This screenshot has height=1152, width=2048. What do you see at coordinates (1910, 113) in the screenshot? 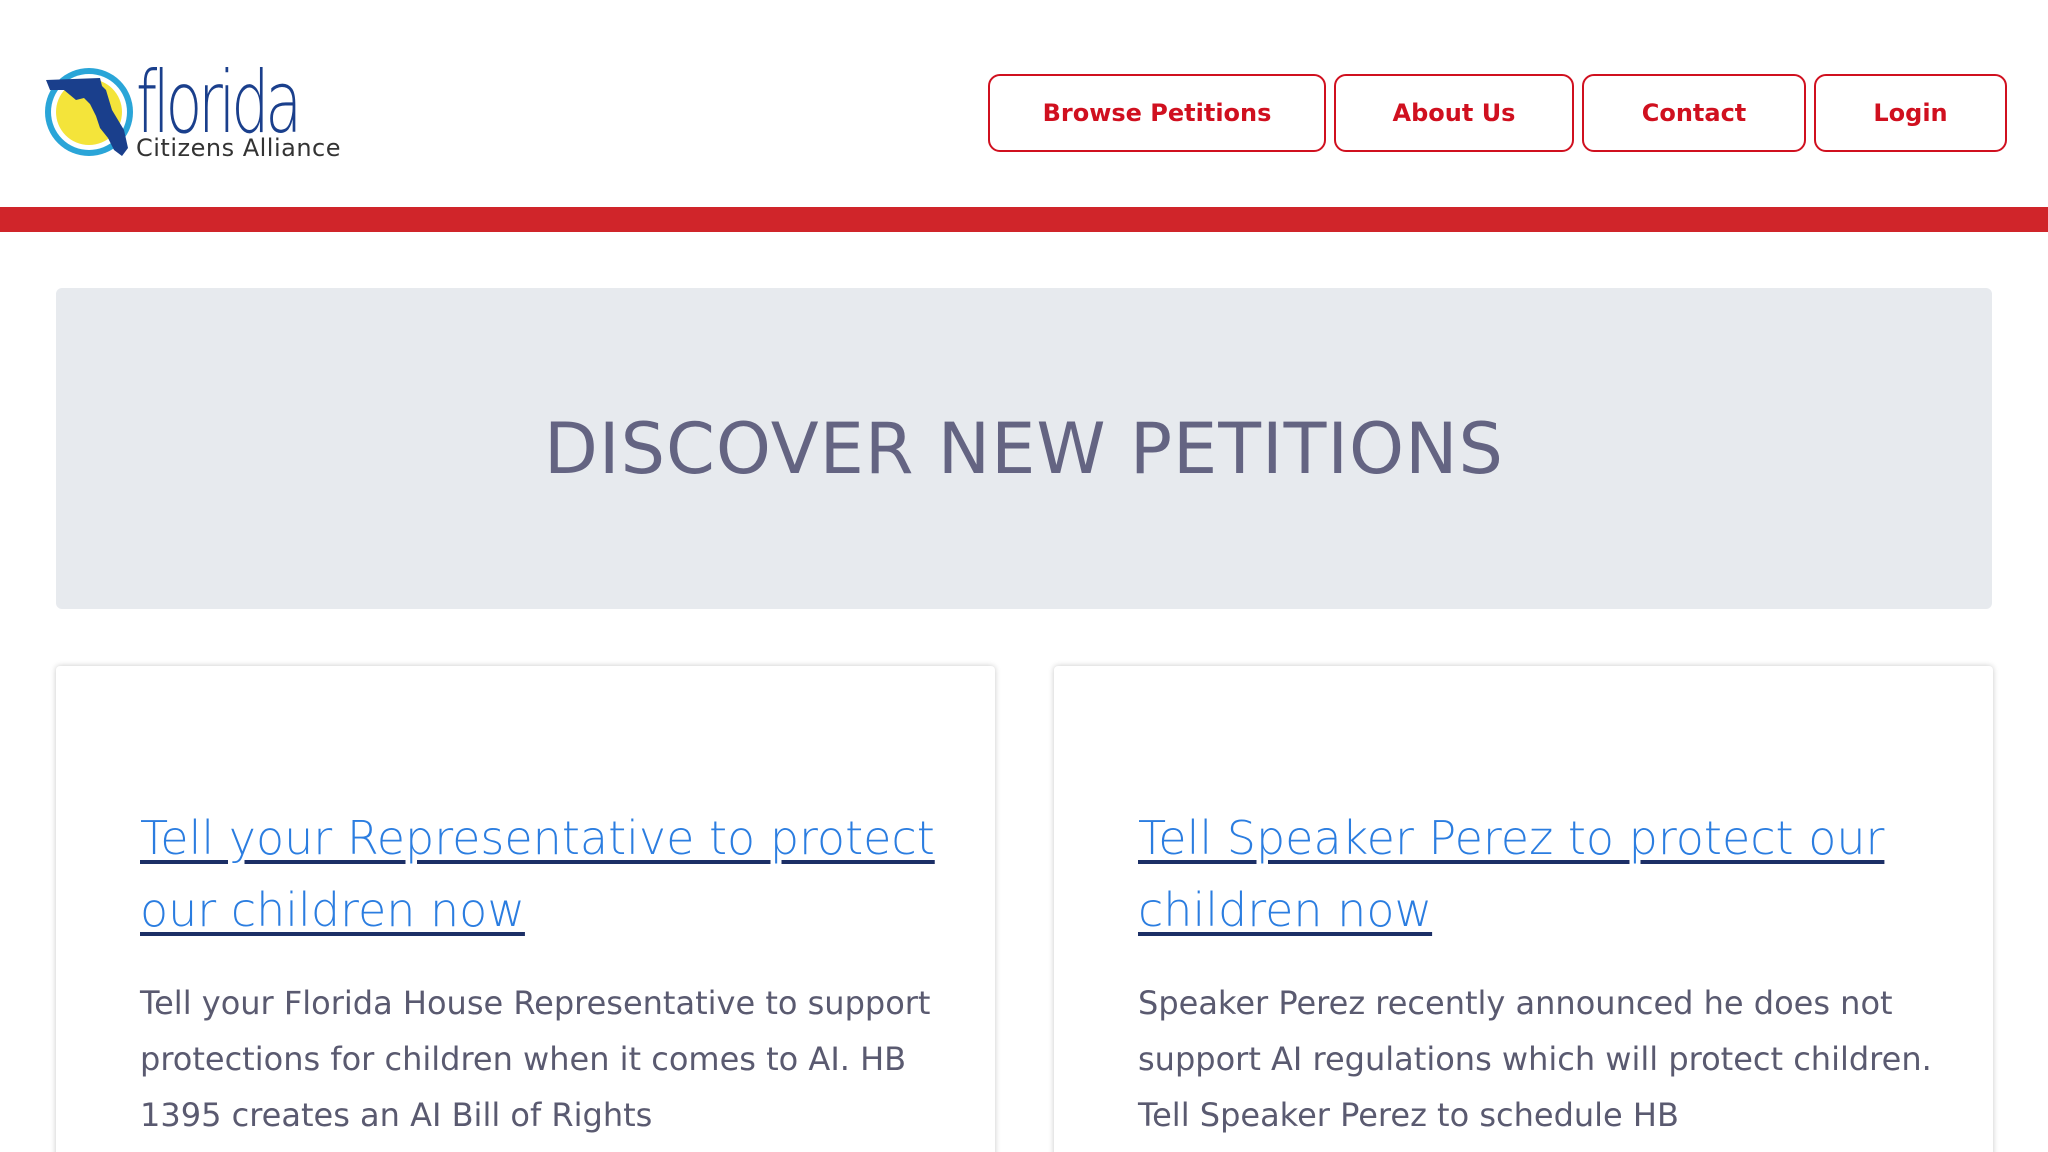
I see `login-button: Login` at bounding box center [1910, 113].